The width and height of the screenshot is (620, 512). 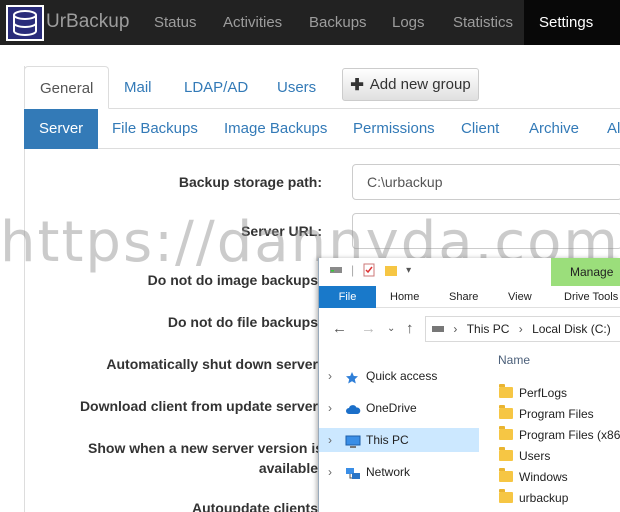 I want to click on no-file-backups-label: Do not do file backups, so click(x=242, y=322).